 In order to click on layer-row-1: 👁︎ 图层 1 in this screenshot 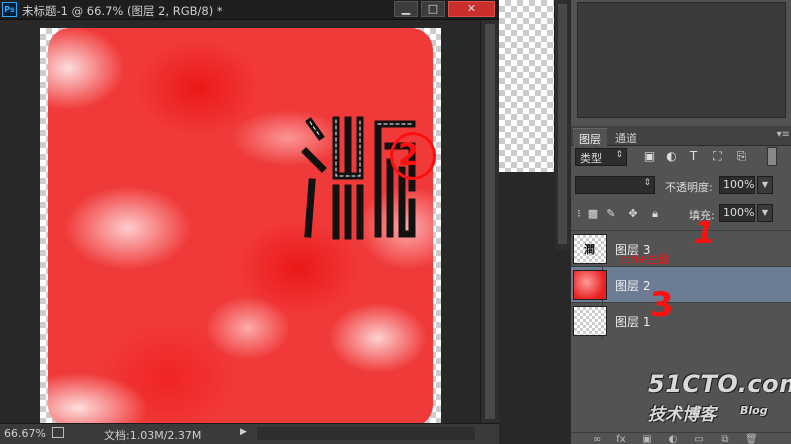, I will do `click(681, 320)`.